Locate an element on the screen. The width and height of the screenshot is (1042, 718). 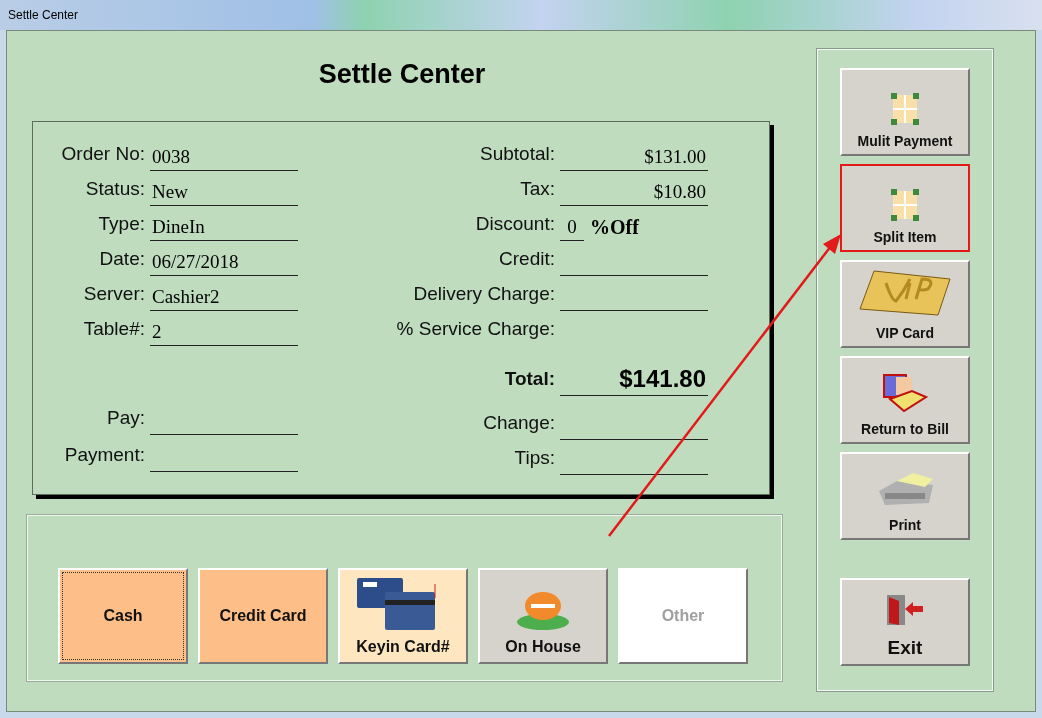
person-writing-icon is located at coordinates (905, 393).